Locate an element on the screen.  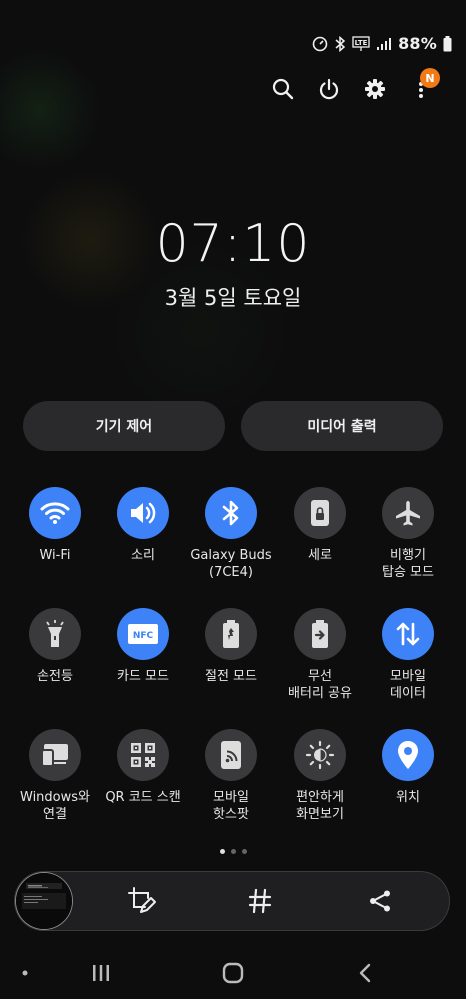
clock-date: 3월 5일 토요일 is located at coordinates (233, 298).